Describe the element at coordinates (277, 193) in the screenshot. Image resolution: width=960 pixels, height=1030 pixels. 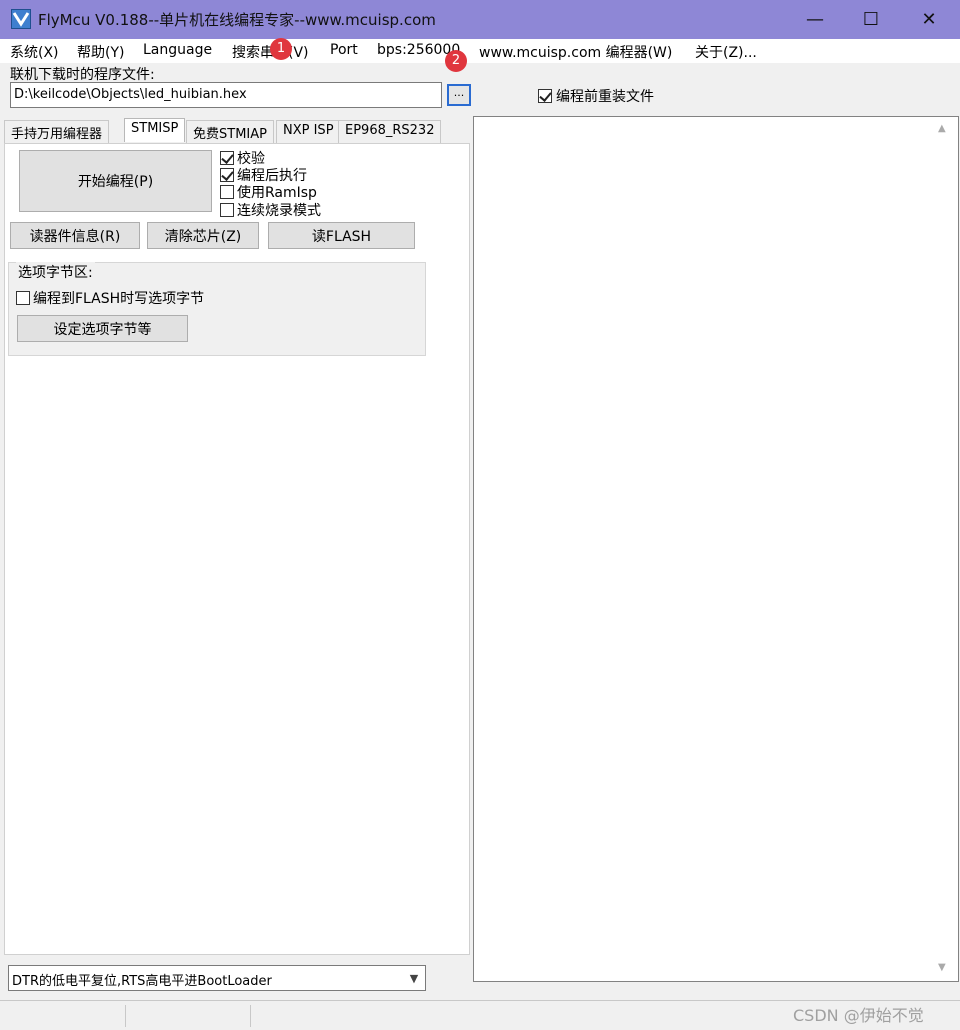
I see `option-label: 使用RamIsp` at that location.